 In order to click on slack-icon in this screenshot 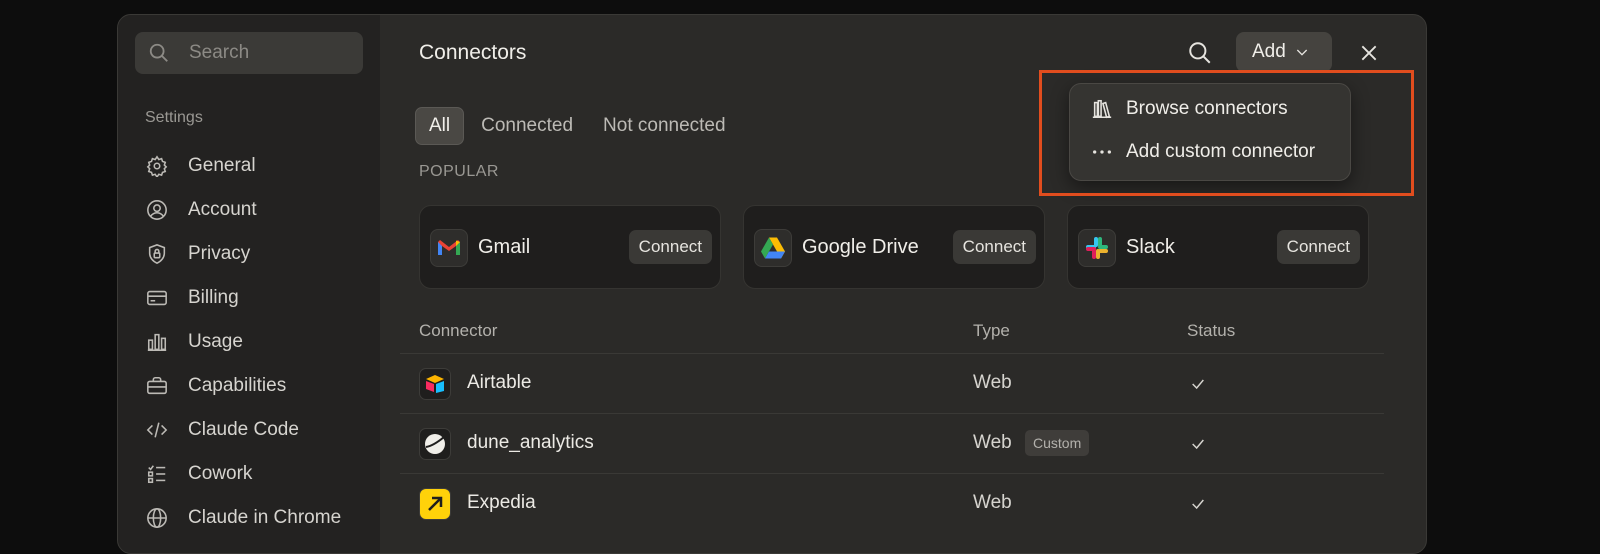, I will do `click(1097, 248)`.